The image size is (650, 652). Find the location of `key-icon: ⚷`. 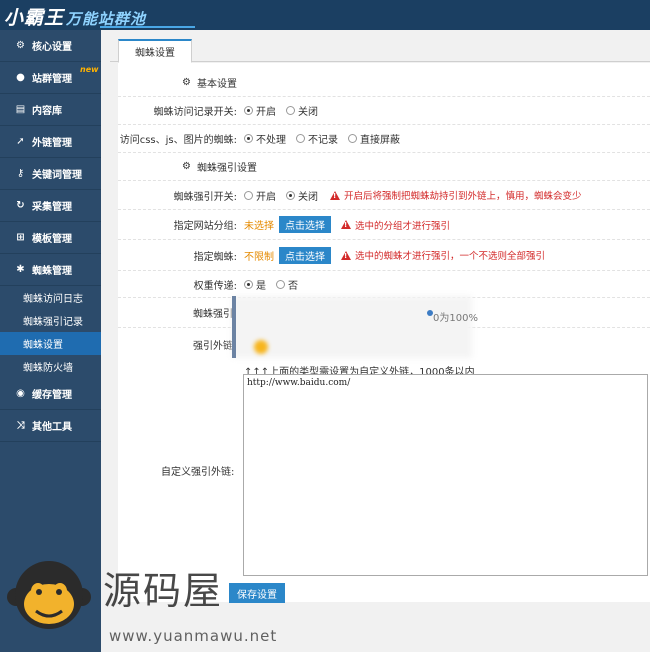

key-icon: ⚷ is located at coordinates (20, 173).